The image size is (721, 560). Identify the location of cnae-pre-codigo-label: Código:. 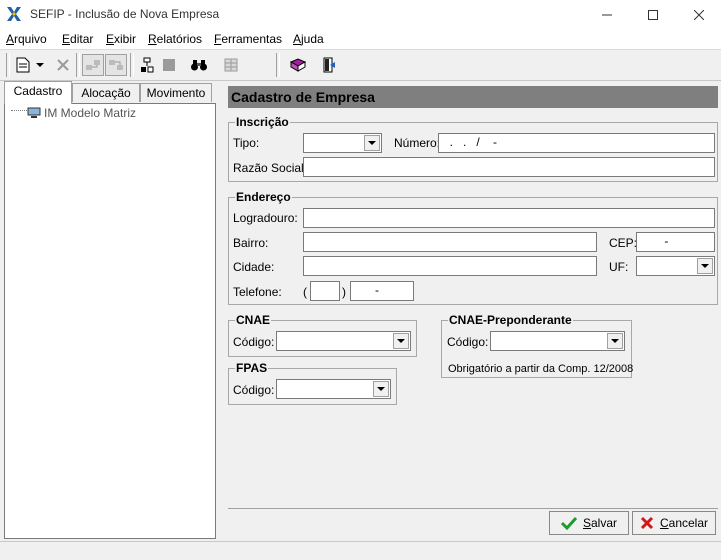
(468, 342).